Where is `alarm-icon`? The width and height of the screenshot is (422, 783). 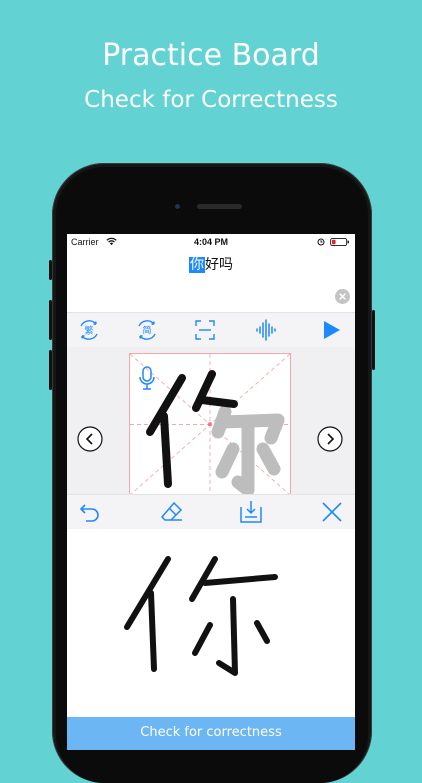 alarm-icon is located at coordinates (321, 242).